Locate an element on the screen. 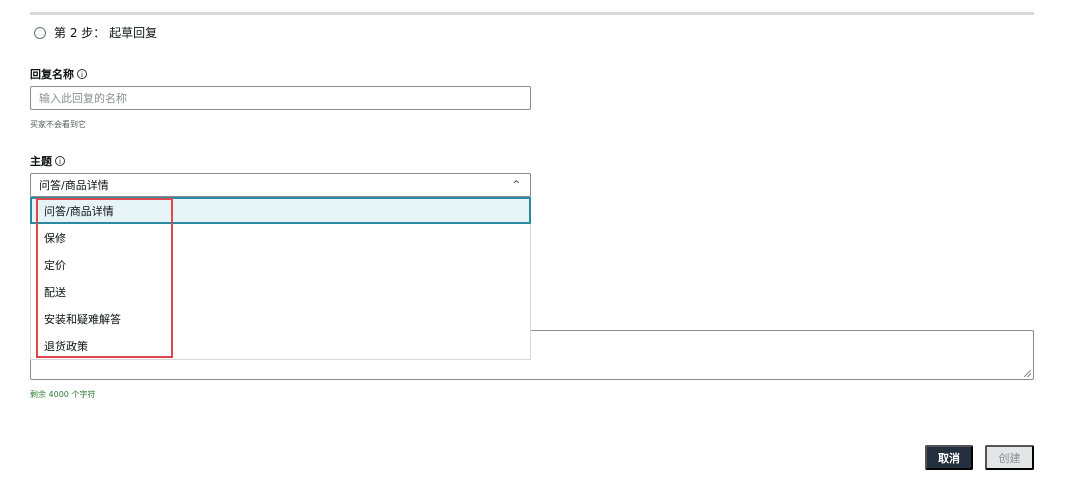 This screenshot has width=1080, height=483. option-label: 安装和疑难解答 is located at coordinates (82, 319).